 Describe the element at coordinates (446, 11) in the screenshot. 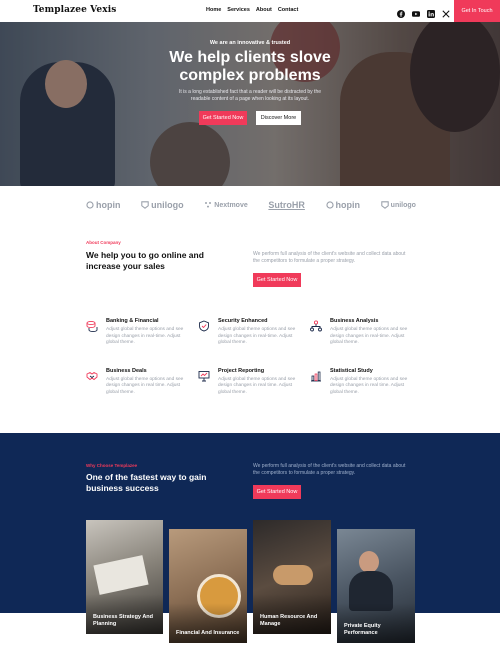

I see `x-icon` at that location.